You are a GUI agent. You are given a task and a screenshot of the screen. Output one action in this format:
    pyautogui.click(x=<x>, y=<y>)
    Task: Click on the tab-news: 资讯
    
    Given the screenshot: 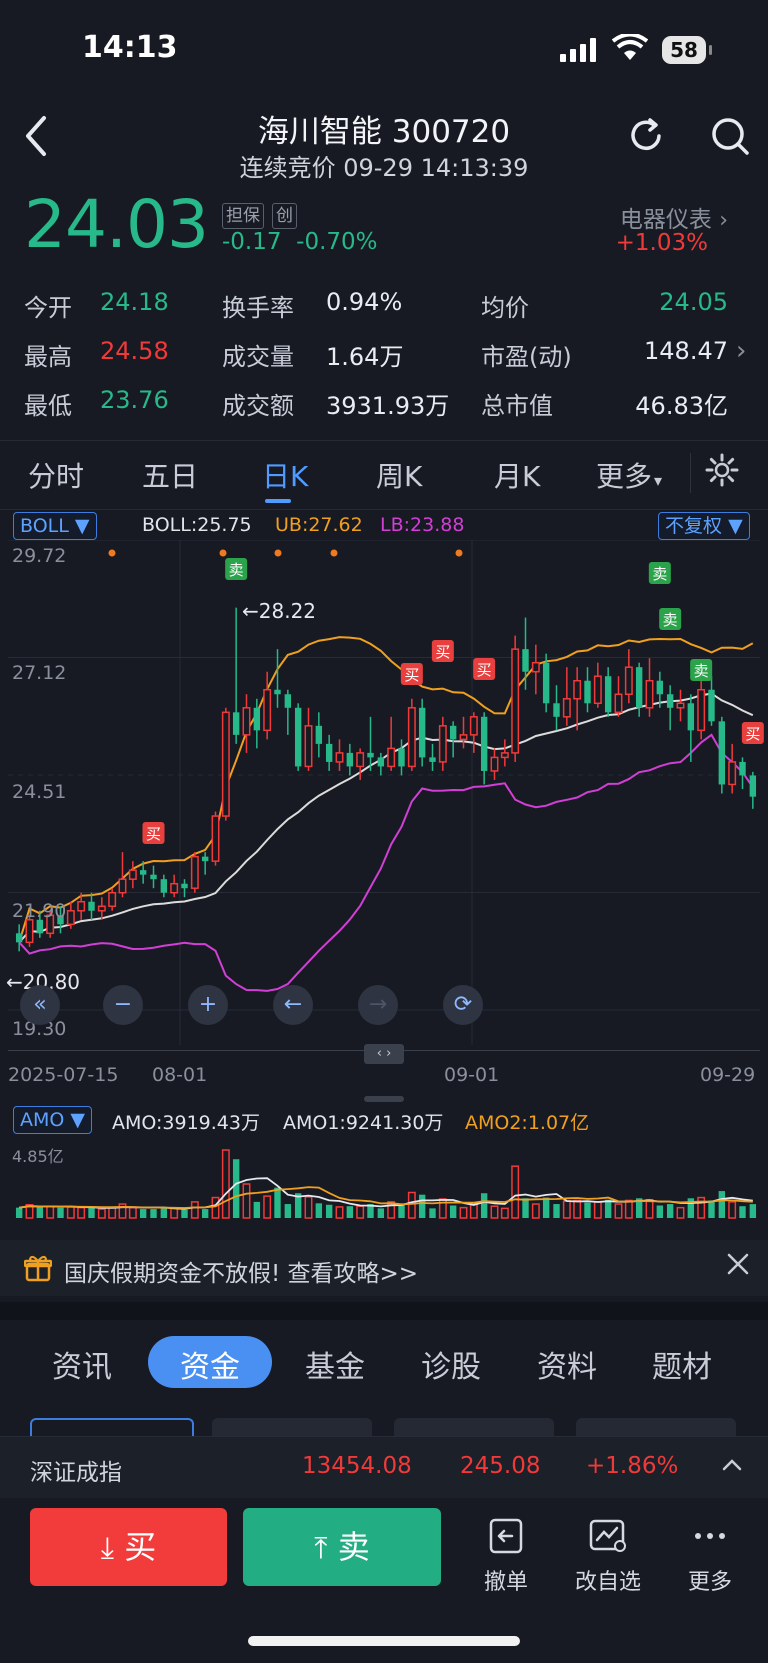 What is the action you would take?
    pyautogui.click(x=82, y=1364)
    